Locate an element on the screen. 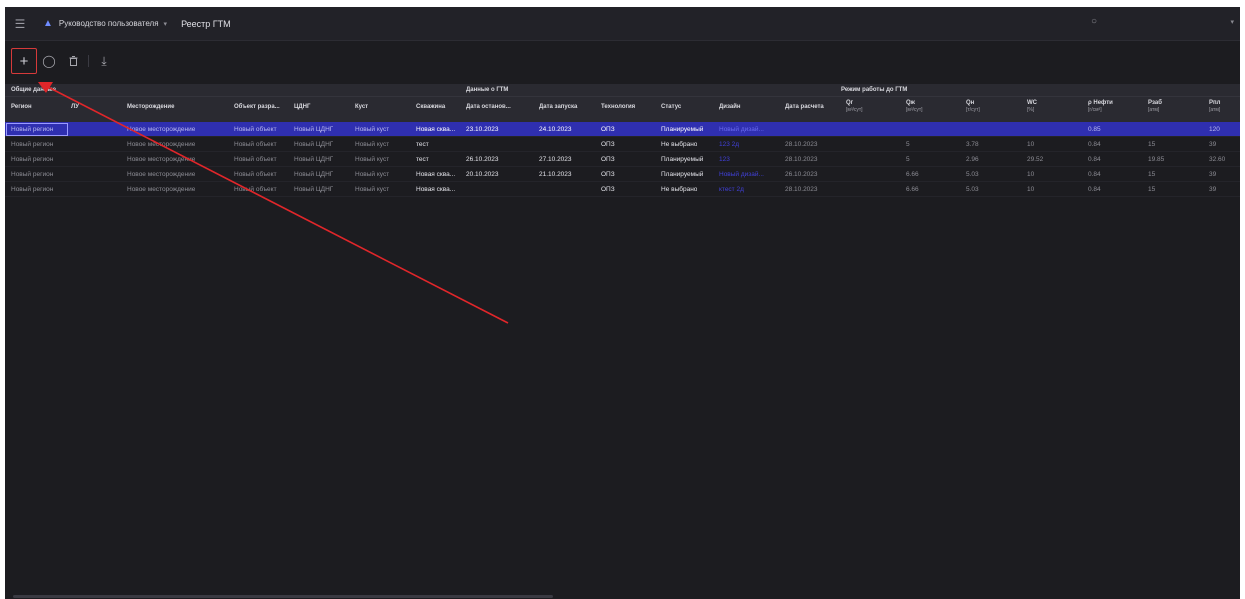 The height and width of the screenshot is (599, 1245). cell-design: 123 is located at coordinates (724, 159).